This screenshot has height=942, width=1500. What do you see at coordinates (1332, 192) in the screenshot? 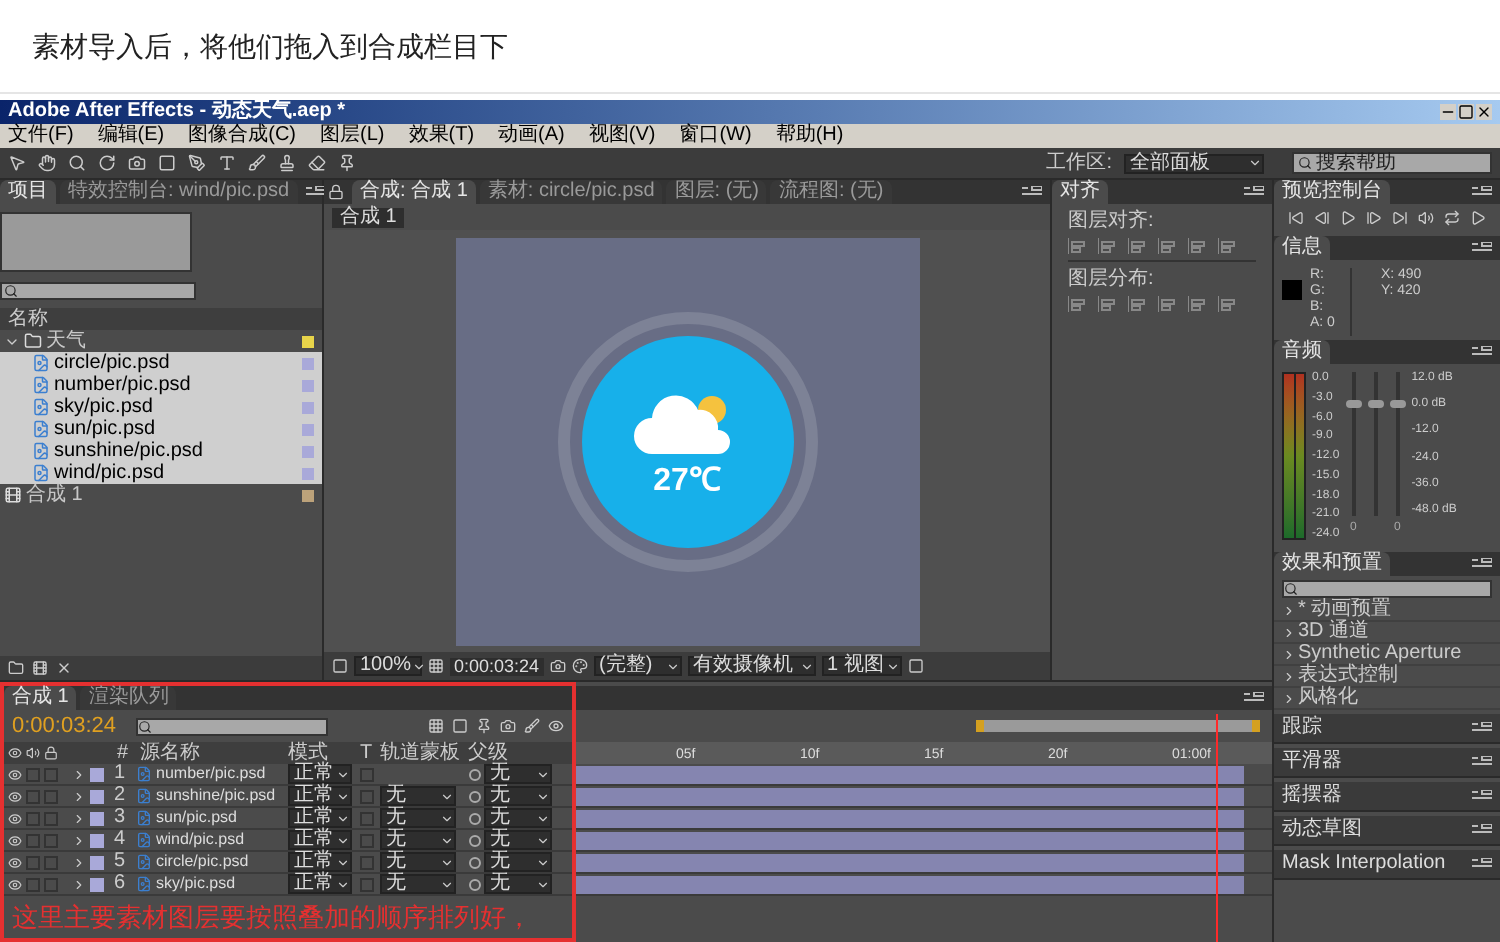
I see `panel-title: 预览控制台` at bounding box center [1332, 192].